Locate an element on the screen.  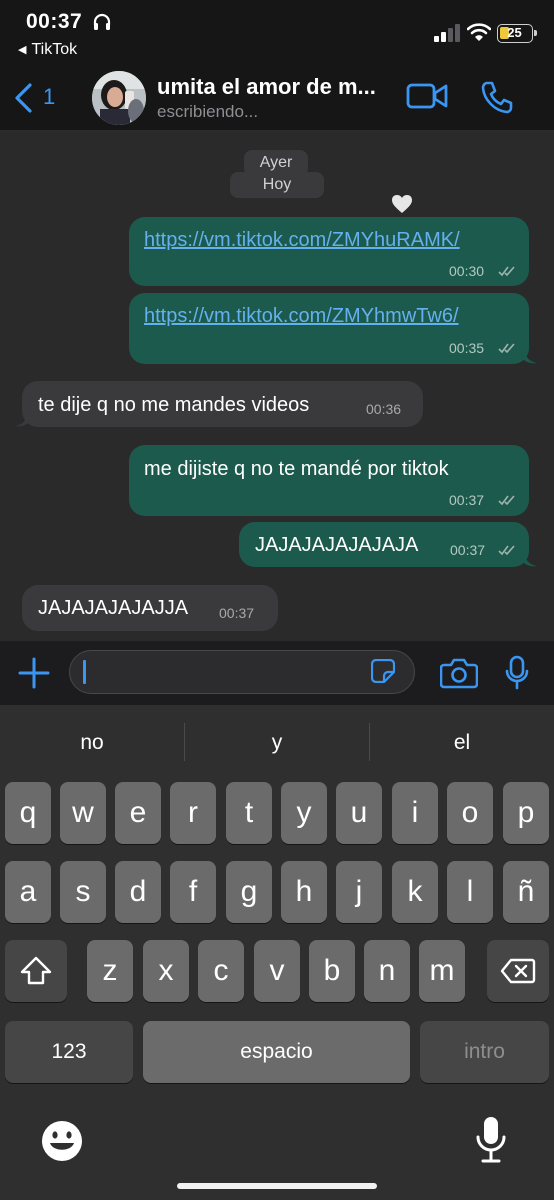
key-enye: ñ is located at coordinates (526, 892).